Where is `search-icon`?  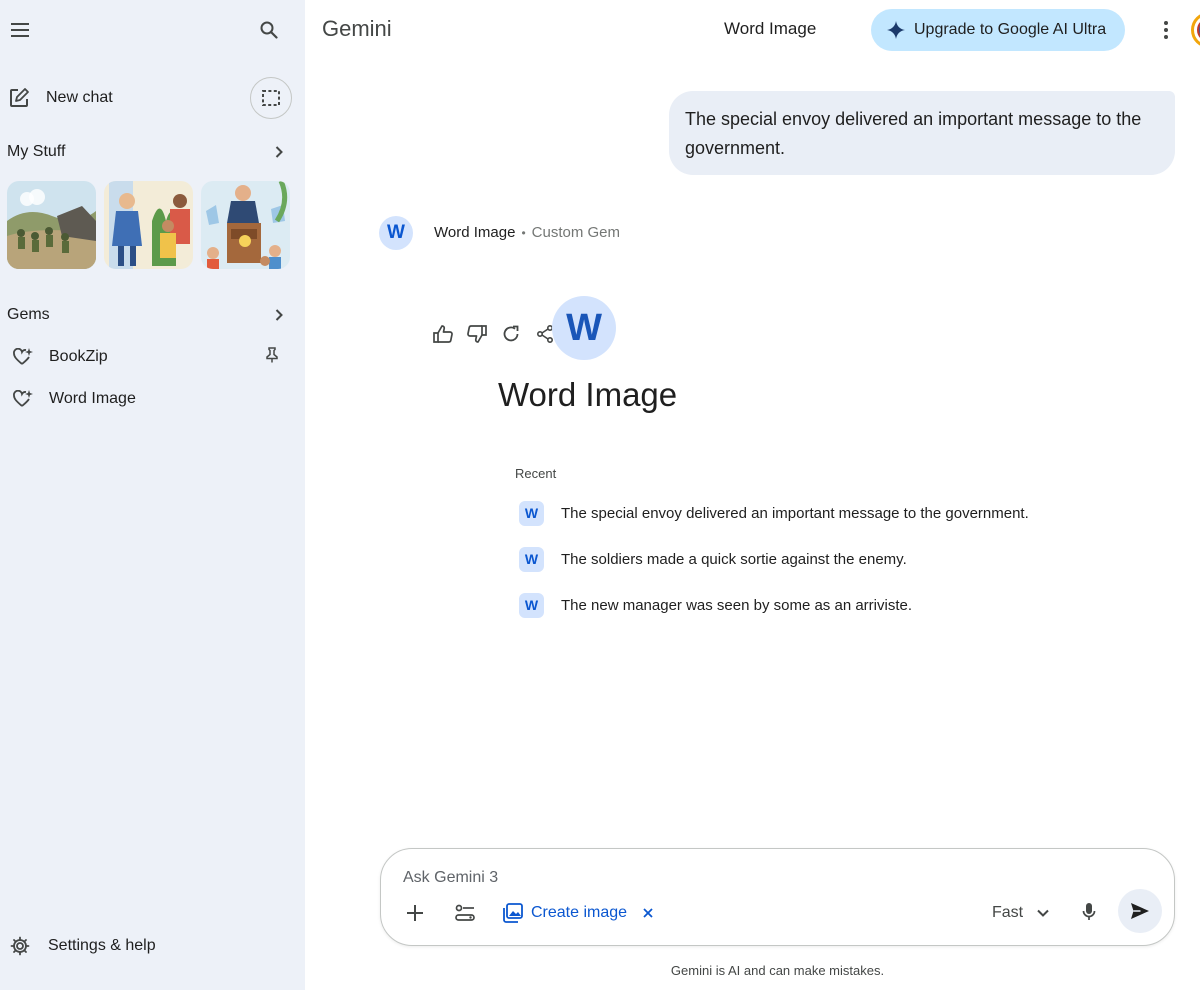 search-icon is located at coordinates (269, 30).